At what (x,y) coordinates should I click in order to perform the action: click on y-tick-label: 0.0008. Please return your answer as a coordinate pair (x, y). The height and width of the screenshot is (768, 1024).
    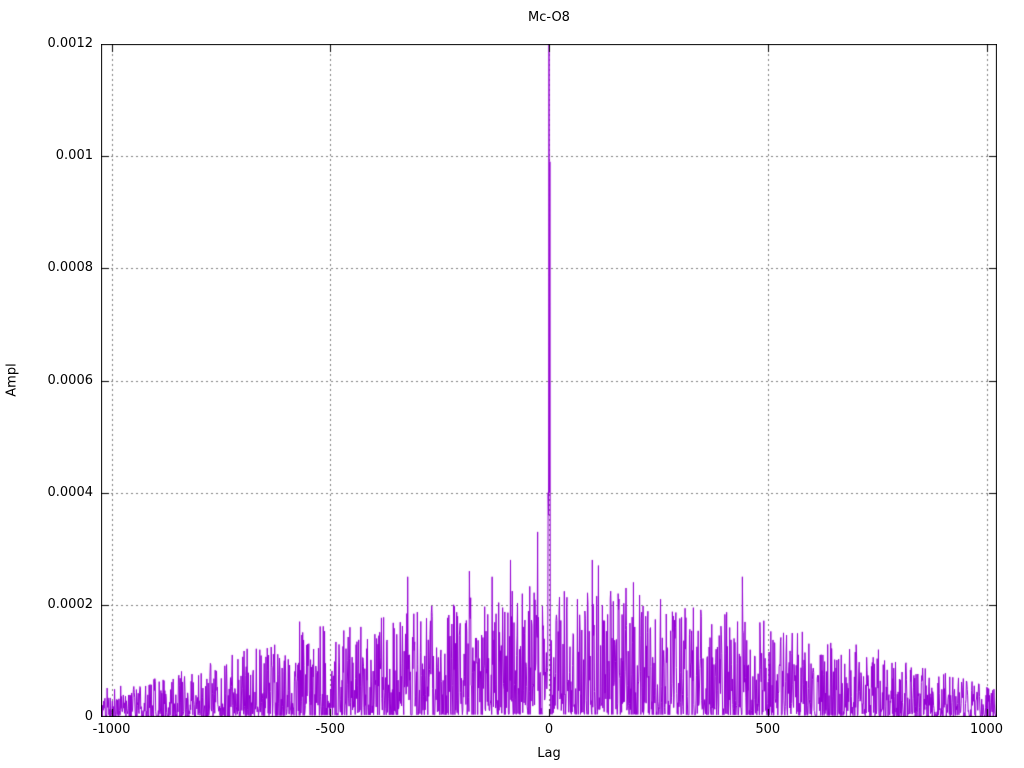
    Looking at the image, I should click on (70, 268).